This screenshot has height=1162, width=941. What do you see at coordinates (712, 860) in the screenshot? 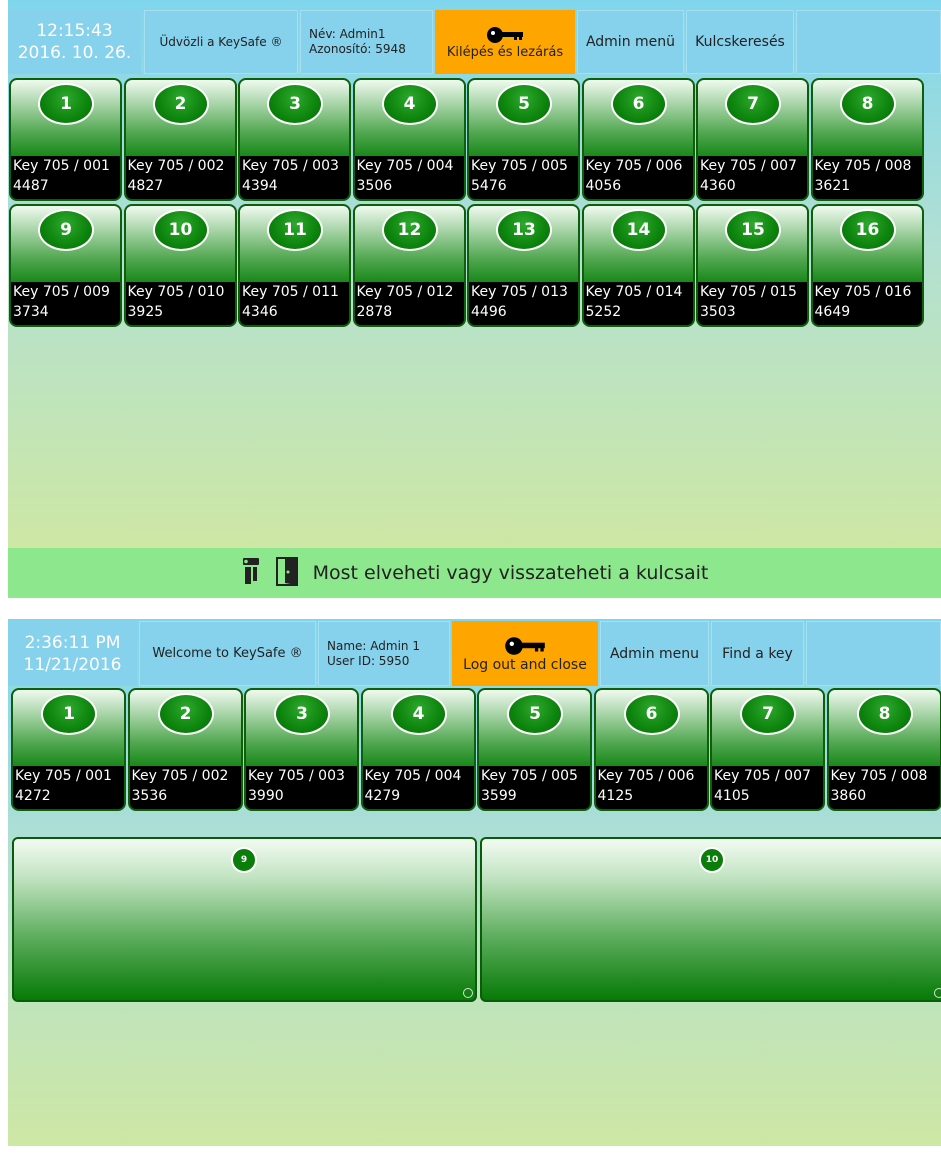
I see `slot-number-badge: 10` at bounding box center [712, 860].